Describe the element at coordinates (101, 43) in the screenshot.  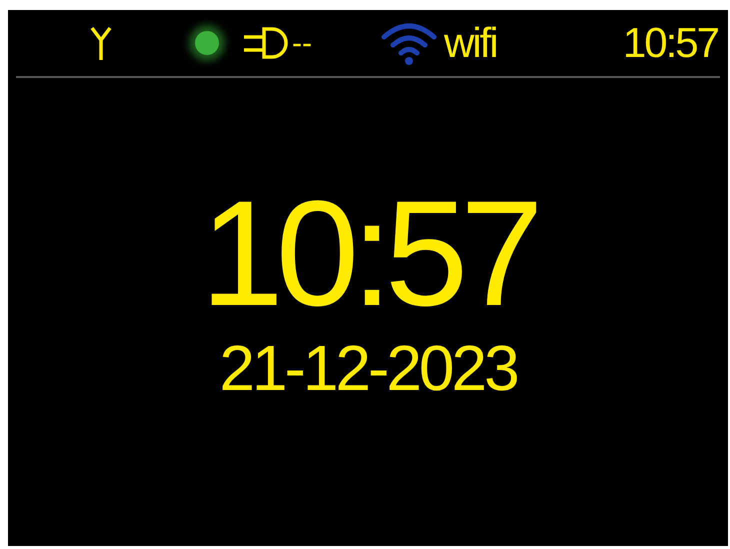
I see `antenna-icon` at that location.